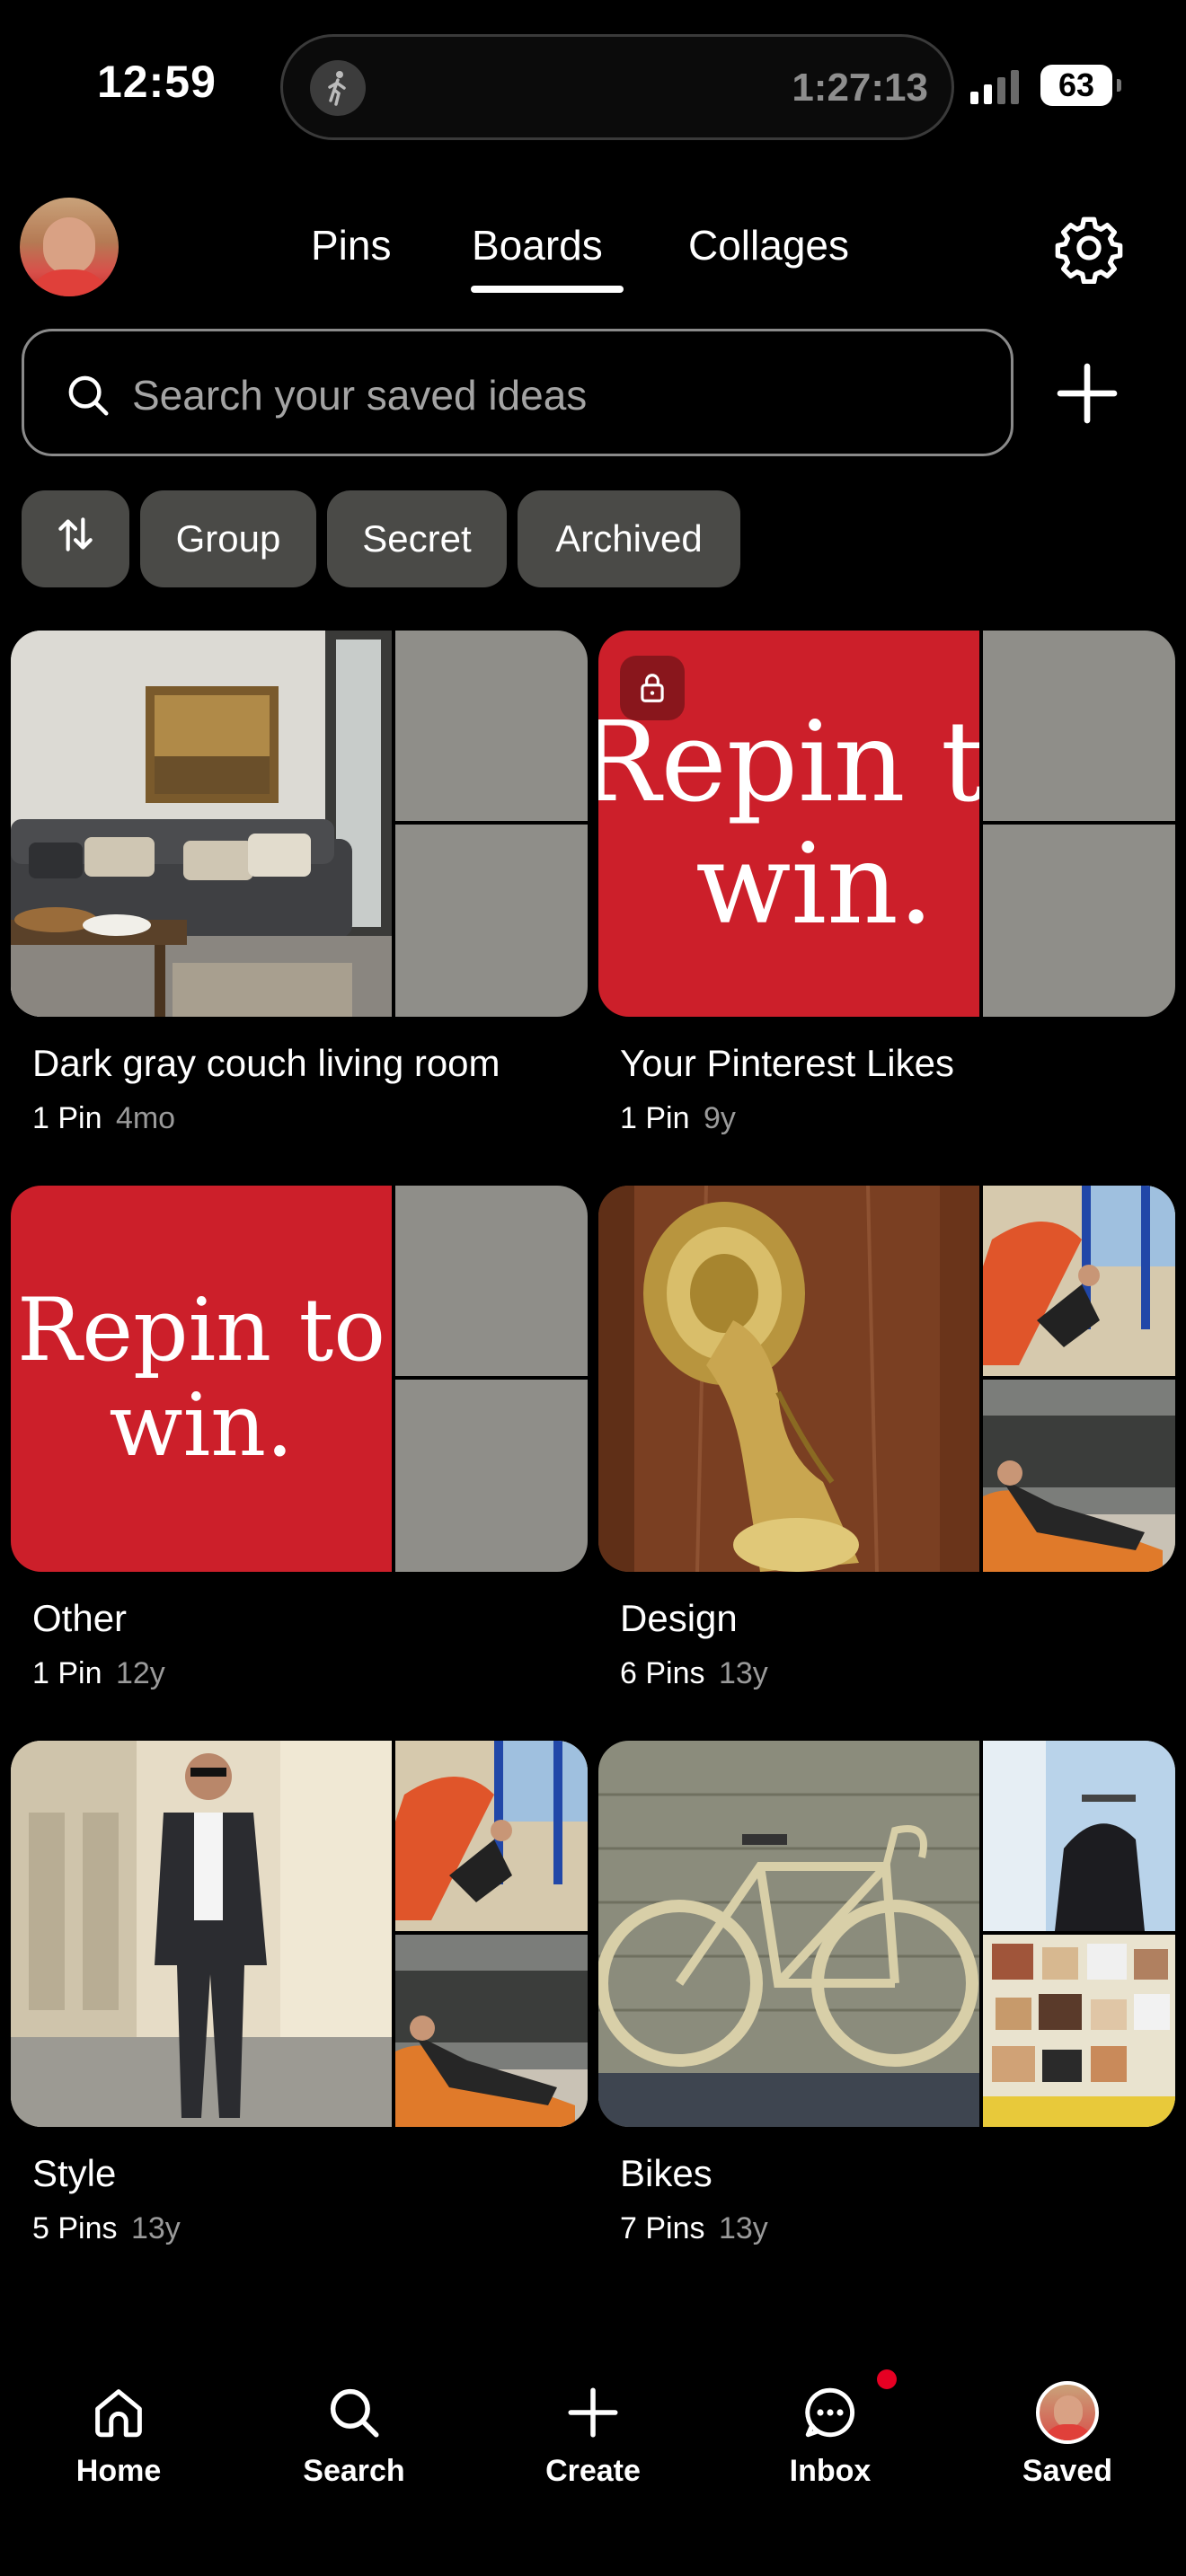  What do you see at coordinates (547, 289) in the screenshot?
I see `active-tab-indicator` at bounding box center [547, 289].